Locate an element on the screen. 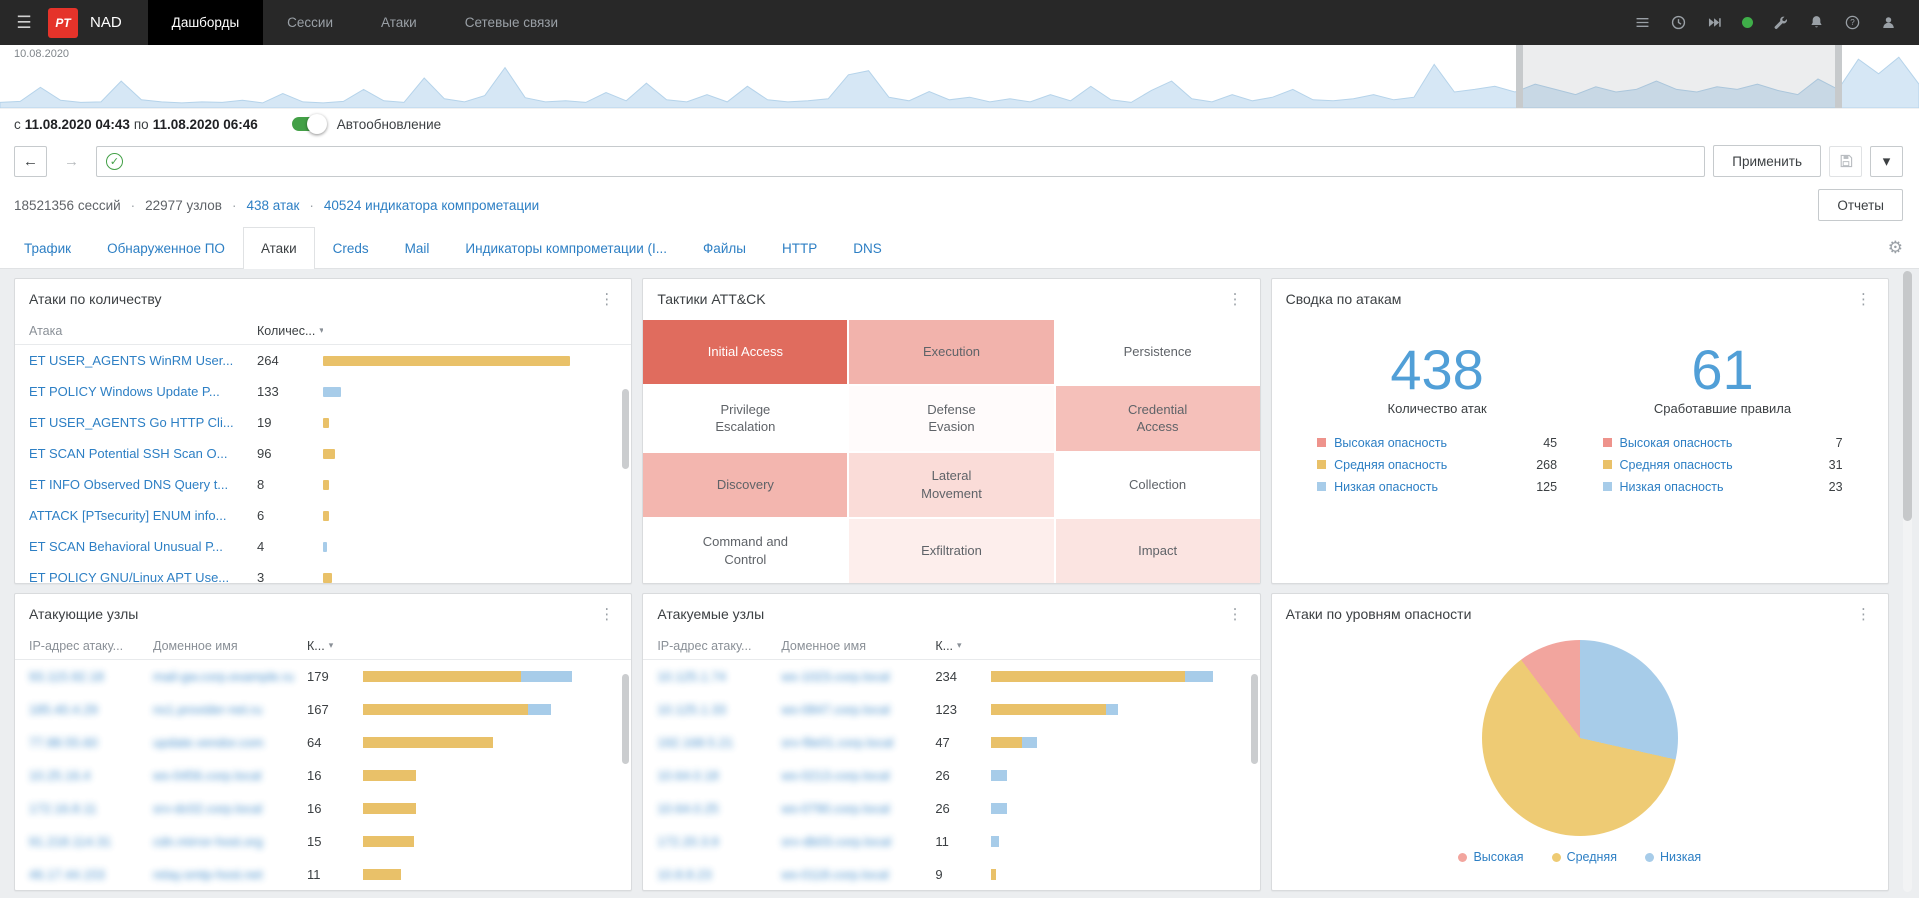  page-scrollbar-thumb is located at coordinates (1907, 396).